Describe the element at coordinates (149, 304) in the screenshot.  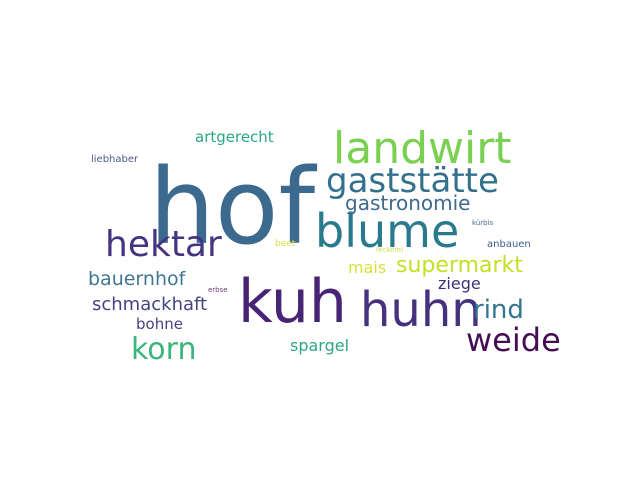
I see `word-schmackhaft: schmackhaft` at that location.